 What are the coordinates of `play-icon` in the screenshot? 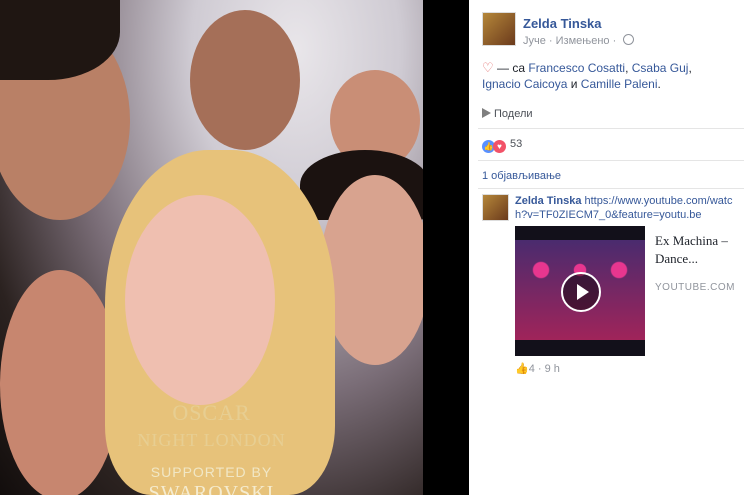 It's located at (581, 292).